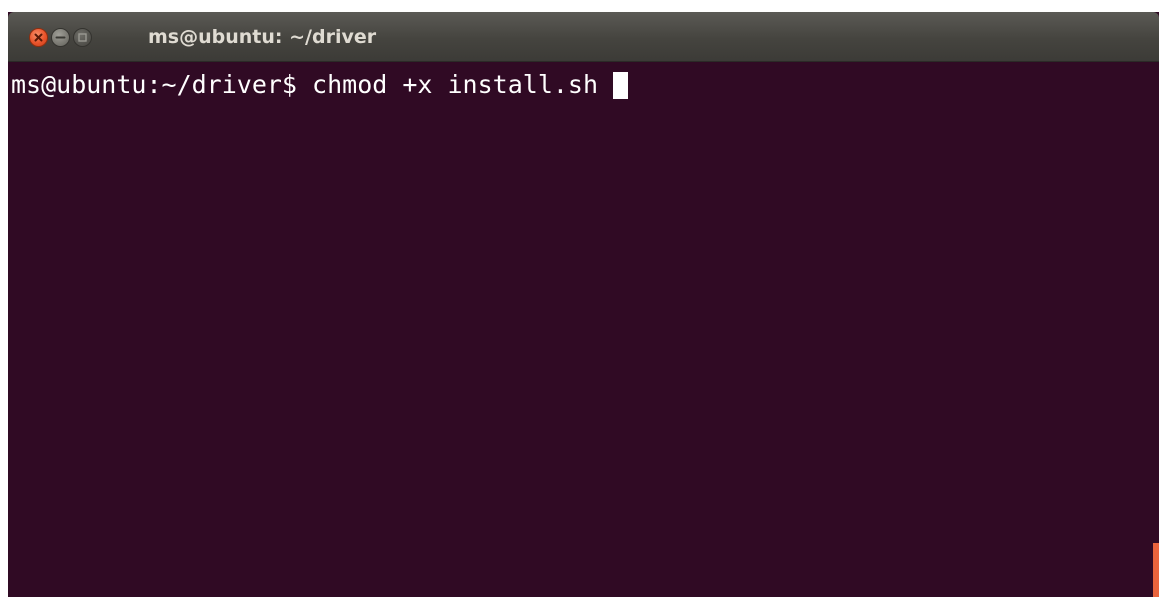 The width and height of the screenshot is (1159, 597). I want to click on scroll-indicator, so click(1156, 570).